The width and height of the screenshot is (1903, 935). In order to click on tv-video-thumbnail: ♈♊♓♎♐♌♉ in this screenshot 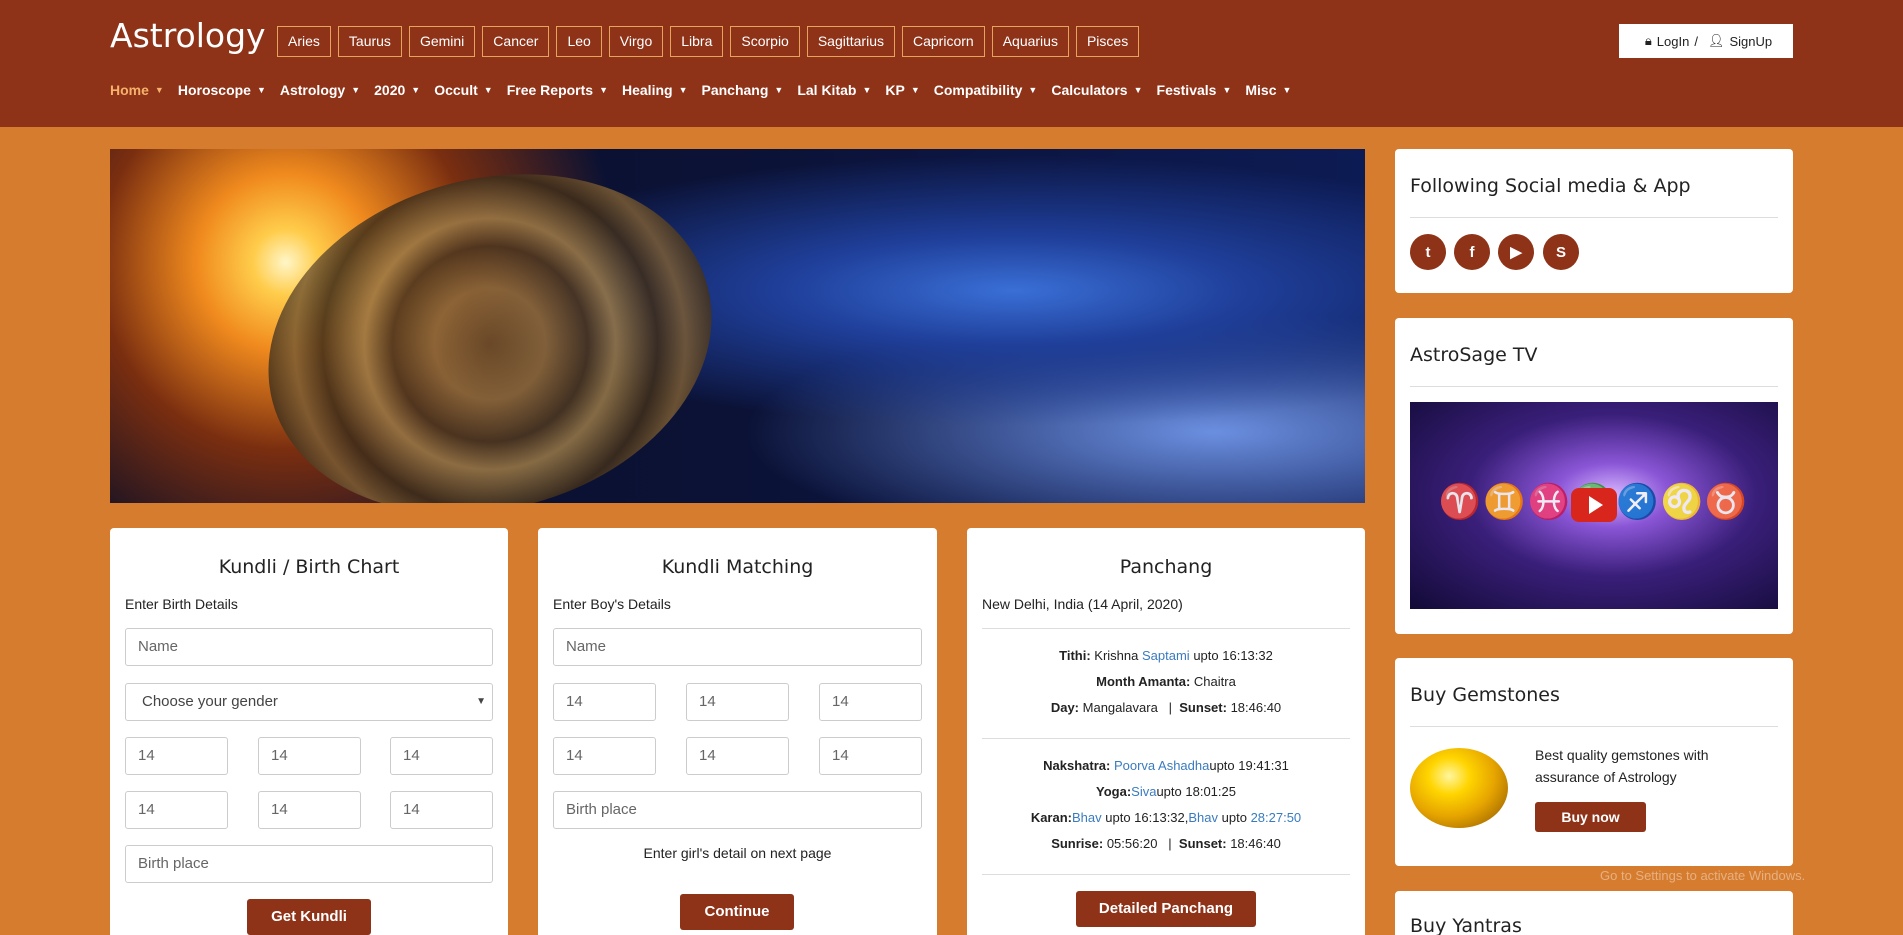, I will do `click(1594, 505)`.